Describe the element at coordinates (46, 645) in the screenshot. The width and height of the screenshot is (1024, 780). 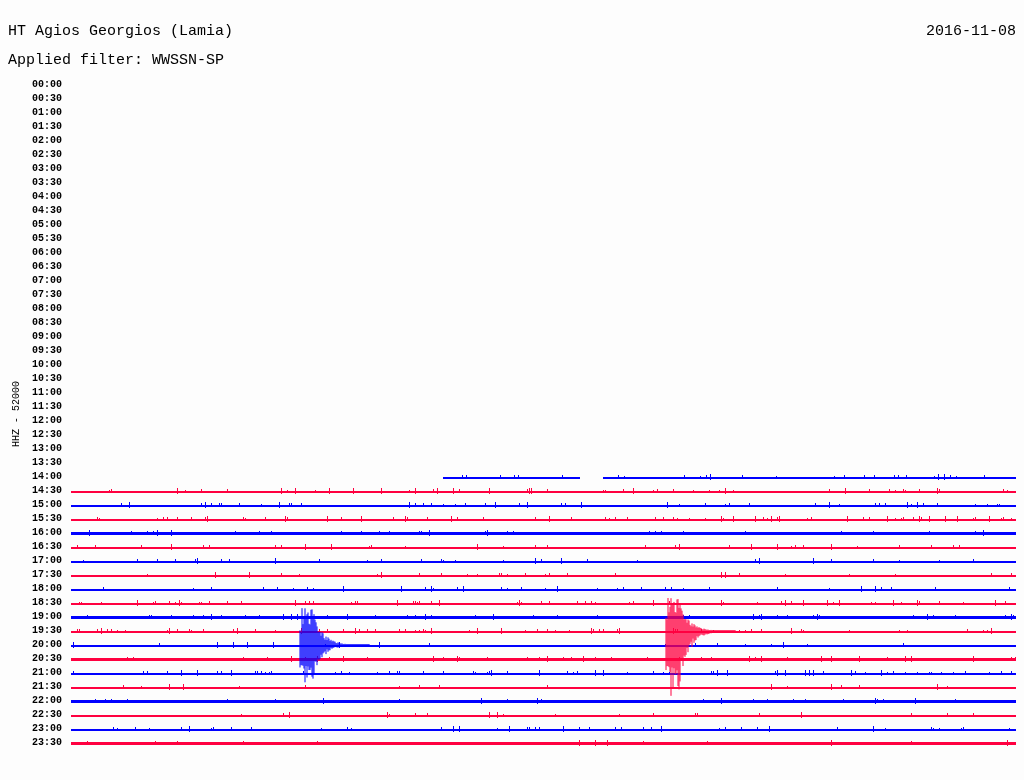
I see `time-label: 20:00` at that location.